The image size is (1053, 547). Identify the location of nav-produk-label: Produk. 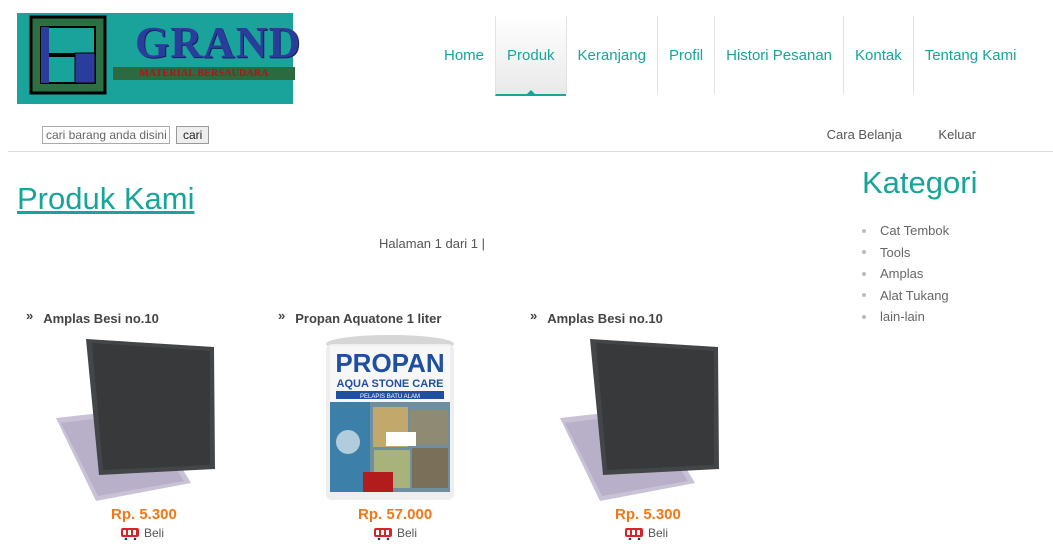
(531, 55).